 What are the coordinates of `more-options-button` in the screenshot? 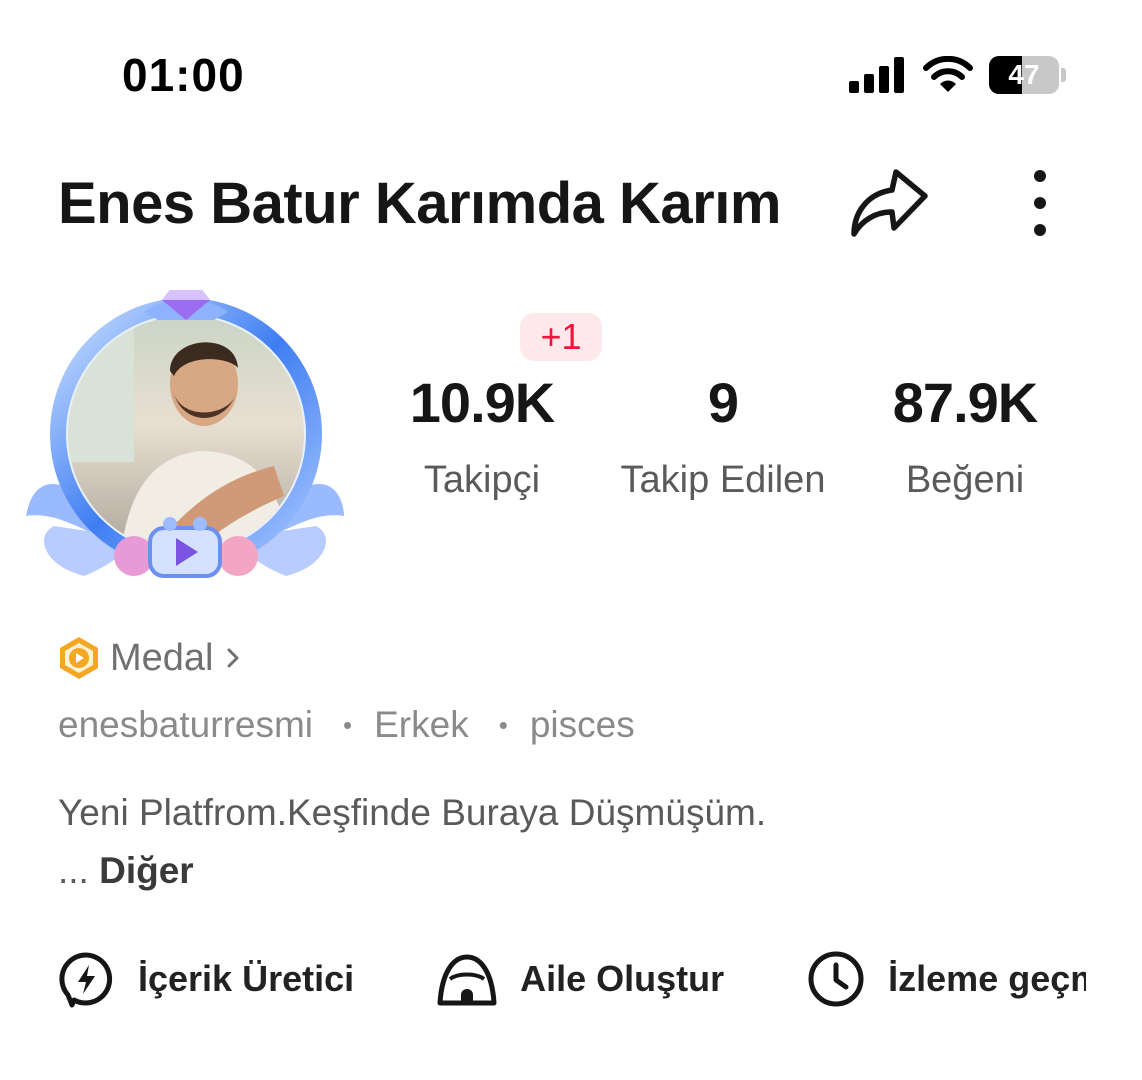 It's located at (1040, 203).